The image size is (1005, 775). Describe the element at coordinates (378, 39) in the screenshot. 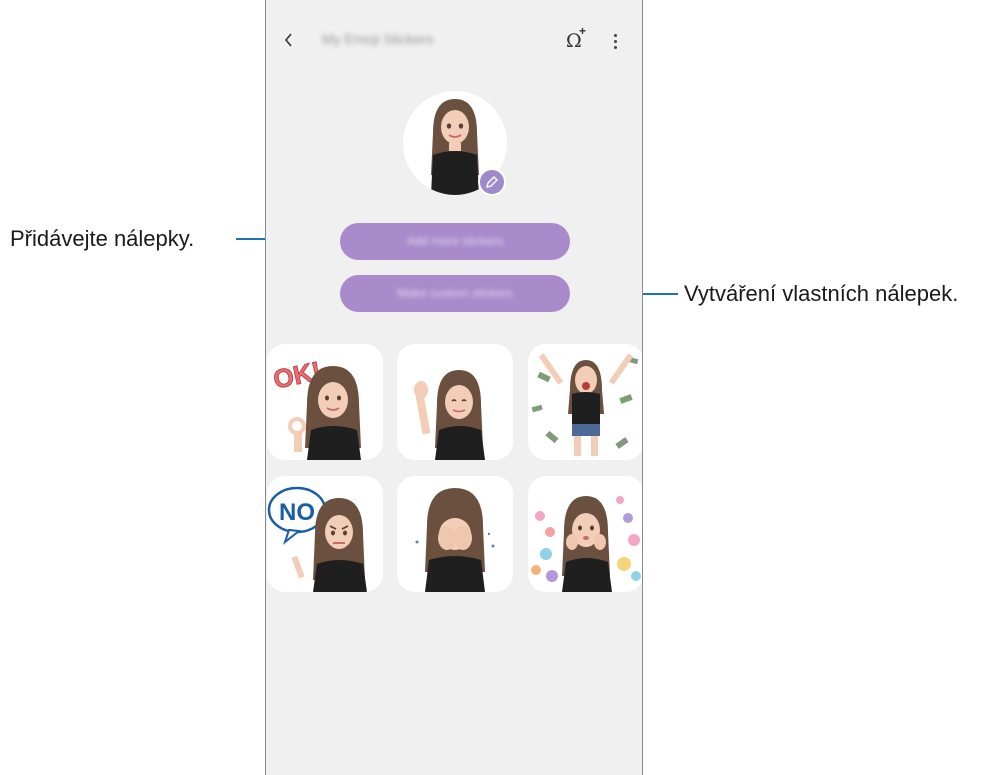

I see `page-title: My Emoji Stickers` at that location.